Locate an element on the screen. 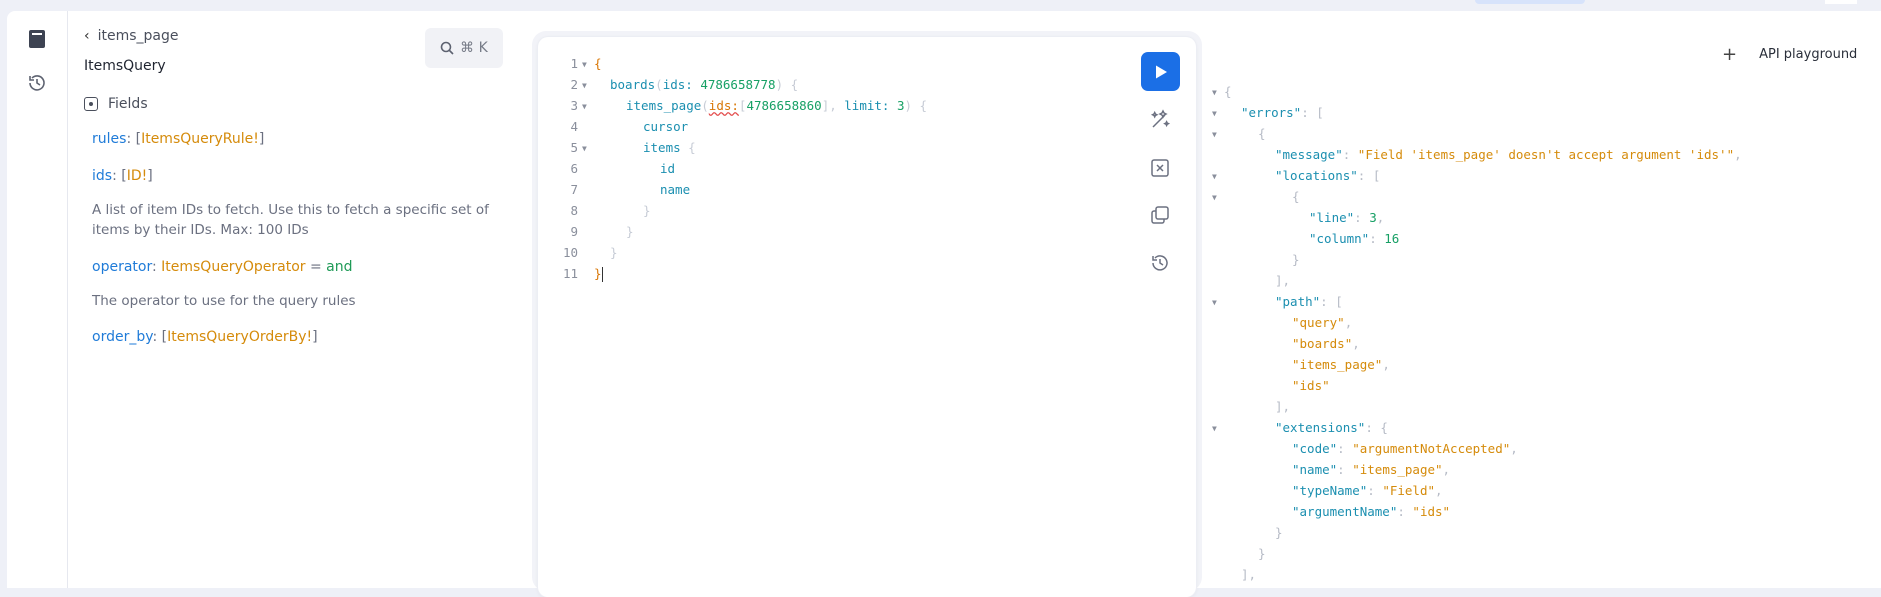  field-default: and is located at coordinates (339, 267).